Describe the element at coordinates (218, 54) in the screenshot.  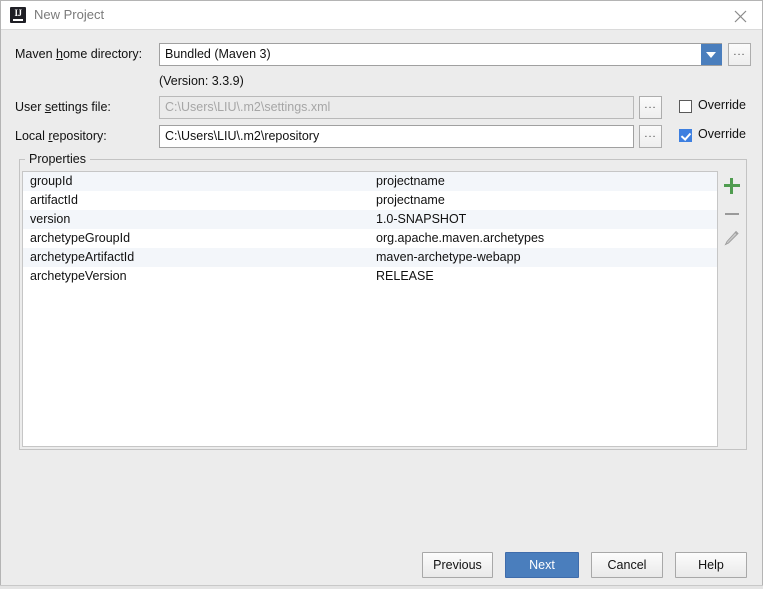
I see `maven-home-value: Bundled (Maven 3)` at that location.